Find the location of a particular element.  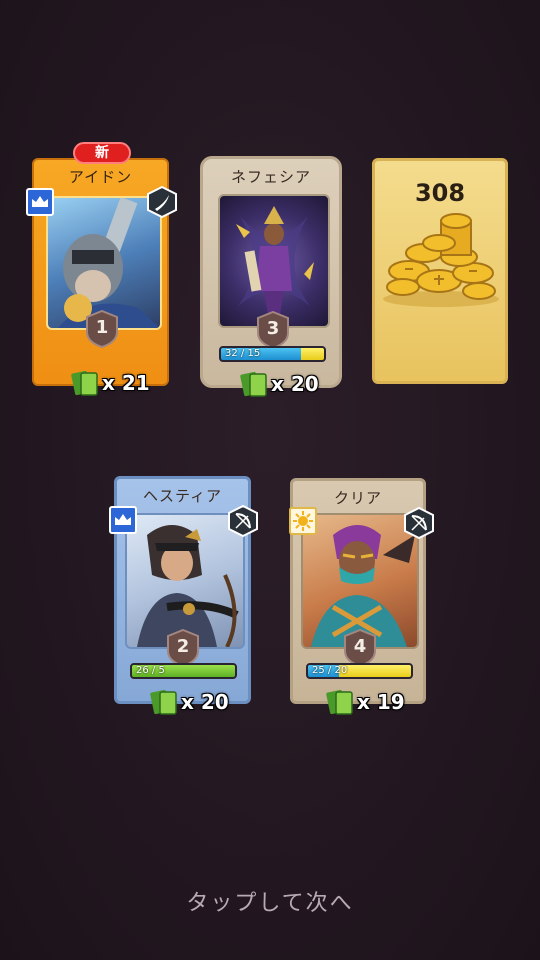

level-badge: 1 is located at coordinates (102, 329).